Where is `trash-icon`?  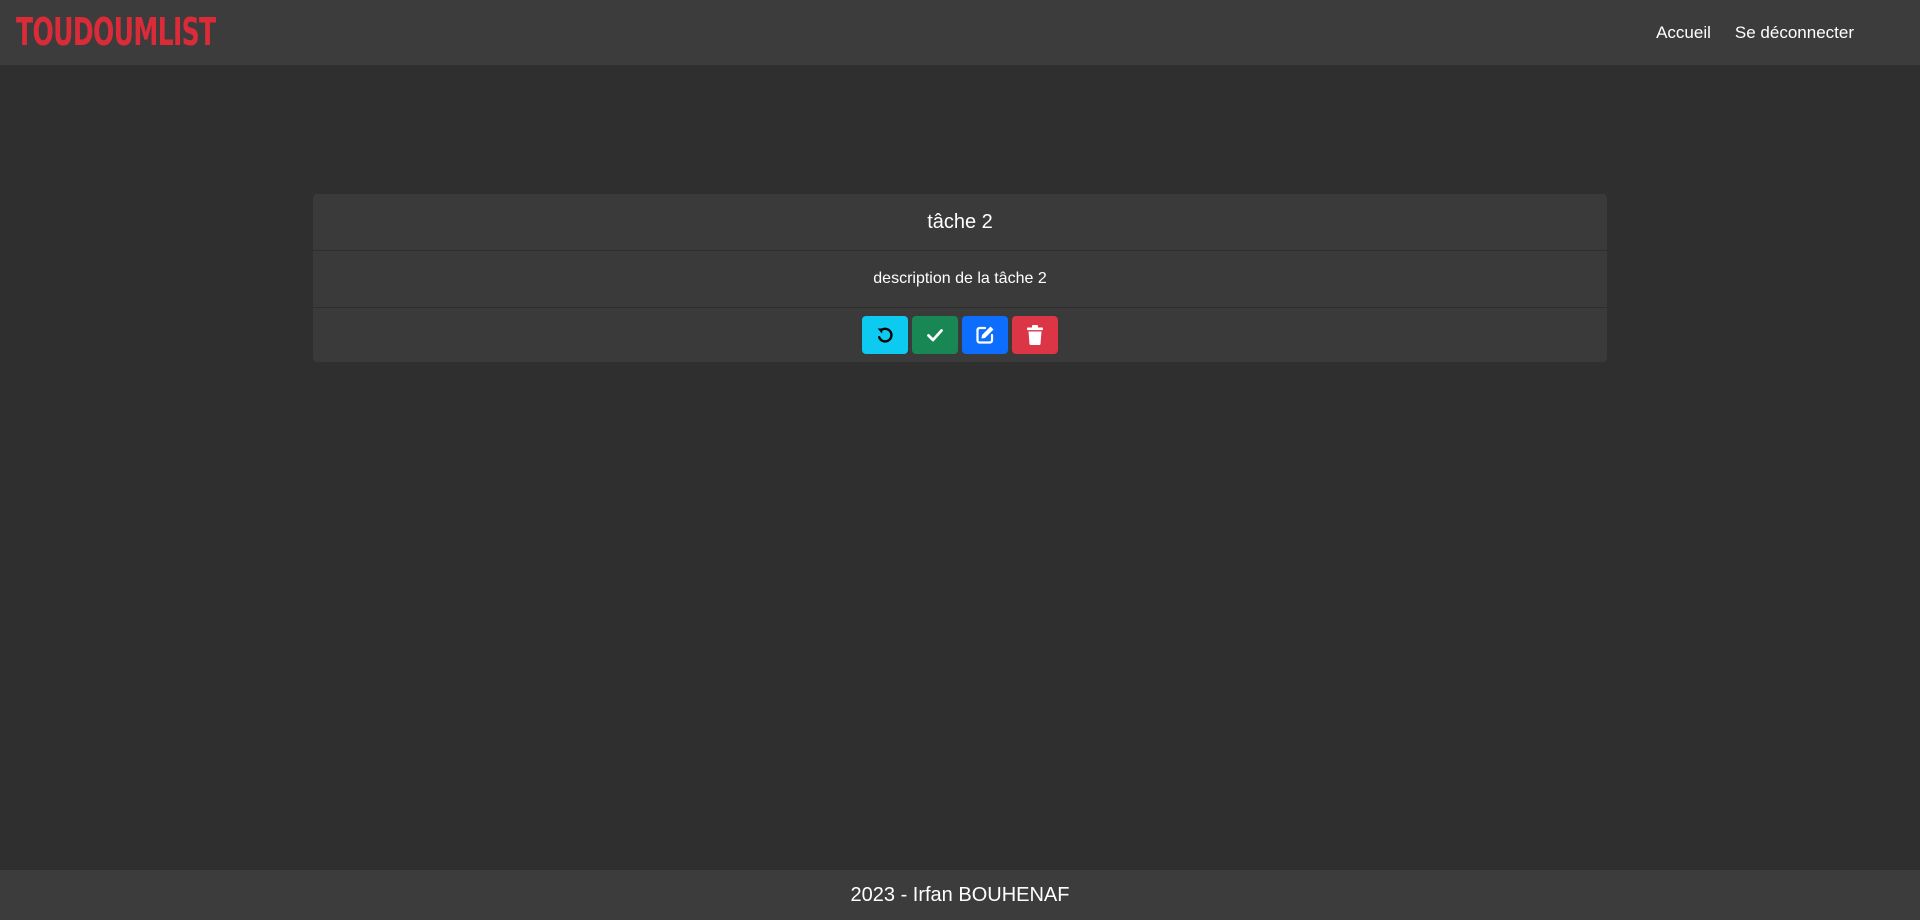
trash-icon is located at coordinates (1035, 335).